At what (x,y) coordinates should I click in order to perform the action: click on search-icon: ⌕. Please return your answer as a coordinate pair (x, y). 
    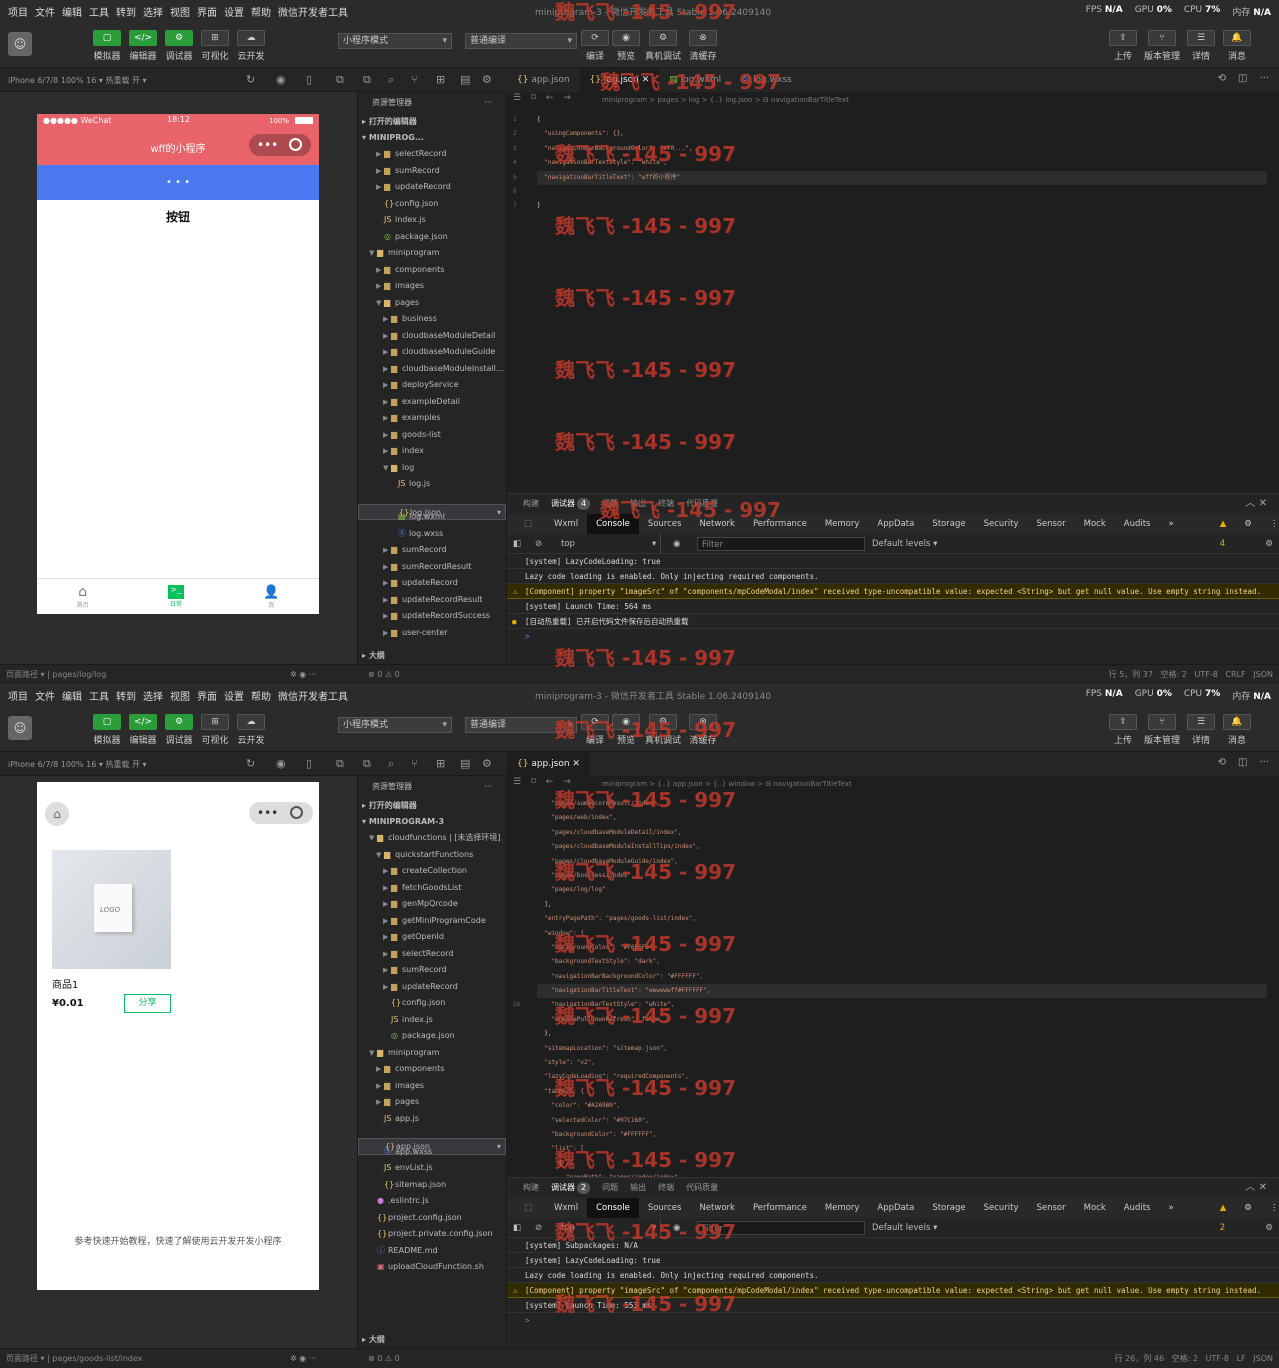
    Looking at the image, I should click on (391, 764).